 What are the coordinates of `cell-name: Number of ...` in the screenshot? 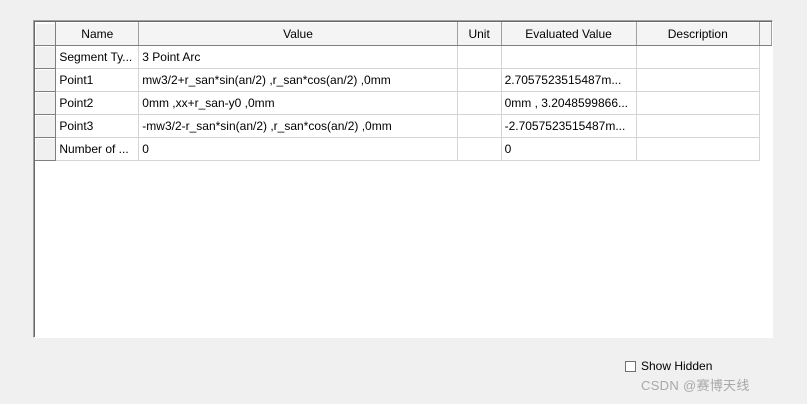 It's located at (97, 149).